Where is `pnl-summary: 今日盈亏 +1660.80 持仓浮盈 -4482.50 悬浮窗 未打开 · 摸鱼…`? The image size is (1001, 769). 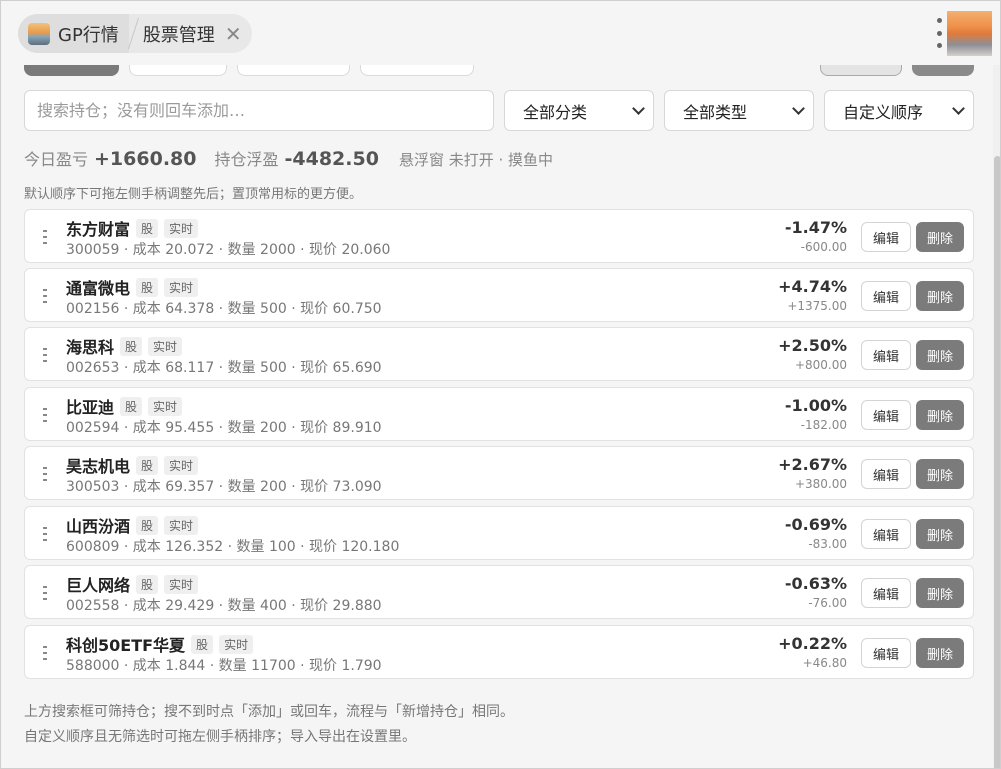
pnl-summary: 今日盈亏 +1660.80 持仓浮盈 -4482.50 悬浮窗 未打开 · 摸鱼… is located at coordinates (288, 158).